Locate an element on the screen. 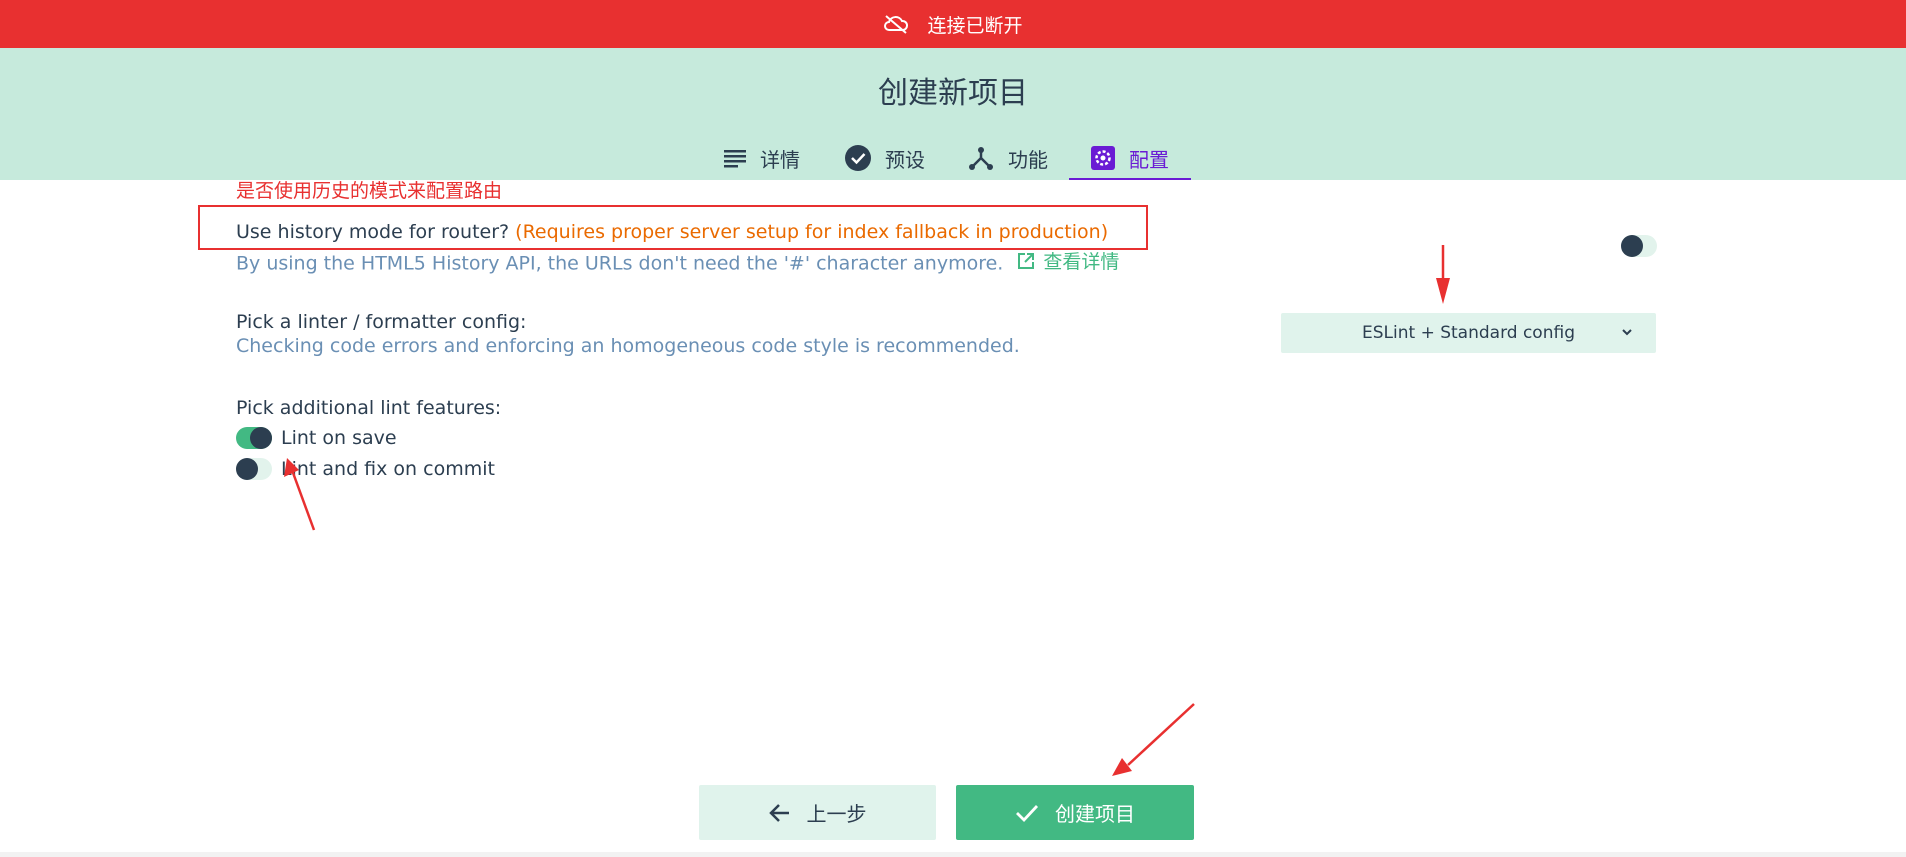 The height and width of the screenshot is (857, 1906). banner-text: 连接已断开 is located at coordinates (975, 25).